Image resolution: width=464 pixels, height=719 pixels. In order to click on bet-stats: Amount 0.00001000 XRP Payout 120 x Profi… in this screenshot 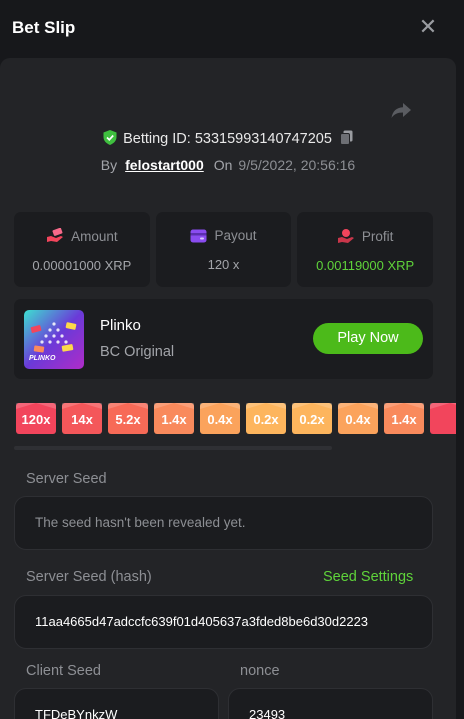, I will do `click(224, 249)`.